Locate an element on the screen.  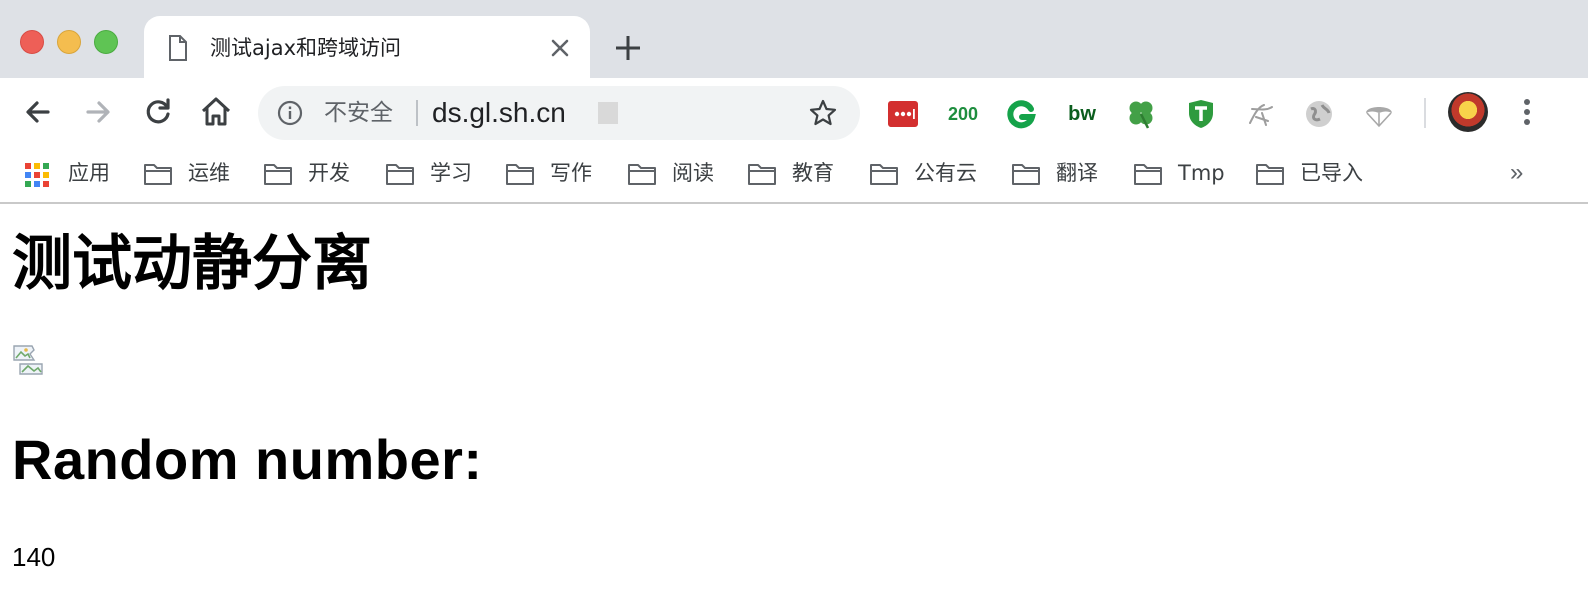
bookmark-folder-label: 运维 is located at coordinates (209, 173).